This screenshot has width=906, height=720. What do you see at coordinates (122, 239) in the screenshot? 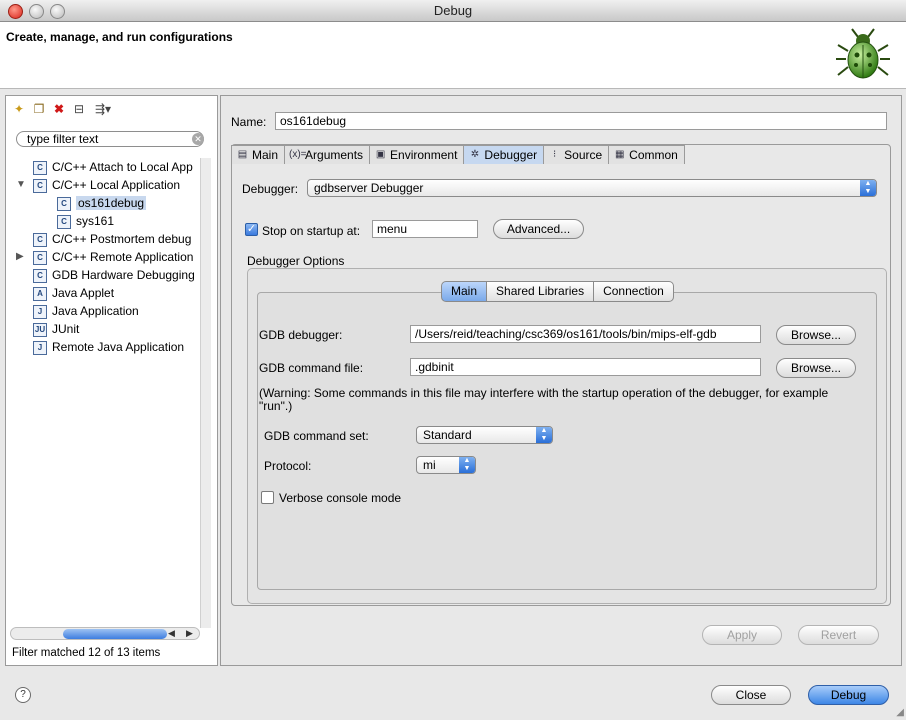
I see `tree-item-label: C/C++ Postmortem debug` at bounding box center [122, 239].